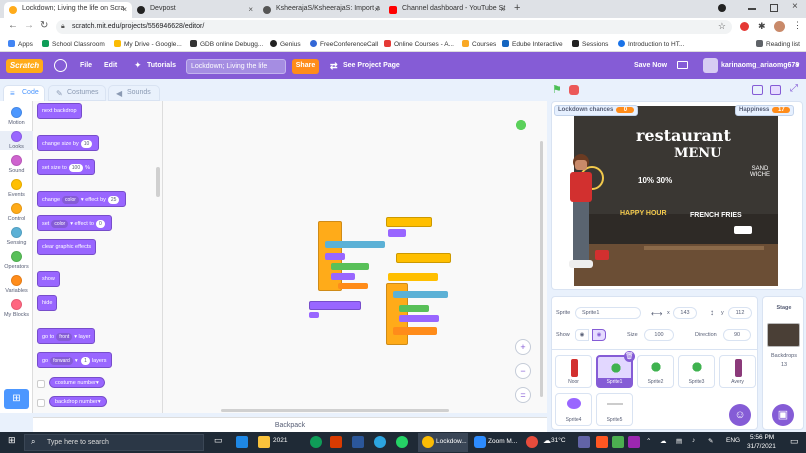 The image size is (806, 453). I want to click on star-icon: ☆, so click(722, 26).